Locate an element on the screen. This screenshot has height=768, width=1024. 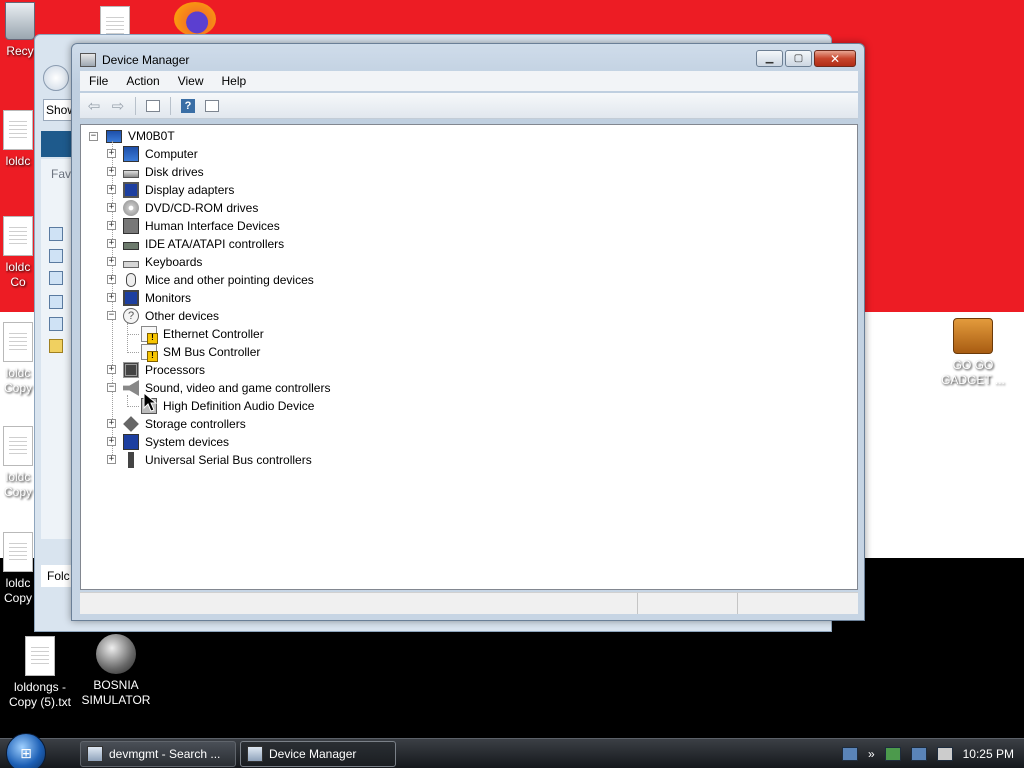
tree-root-node: − VM0B0T is located at coordinates (132, 136).